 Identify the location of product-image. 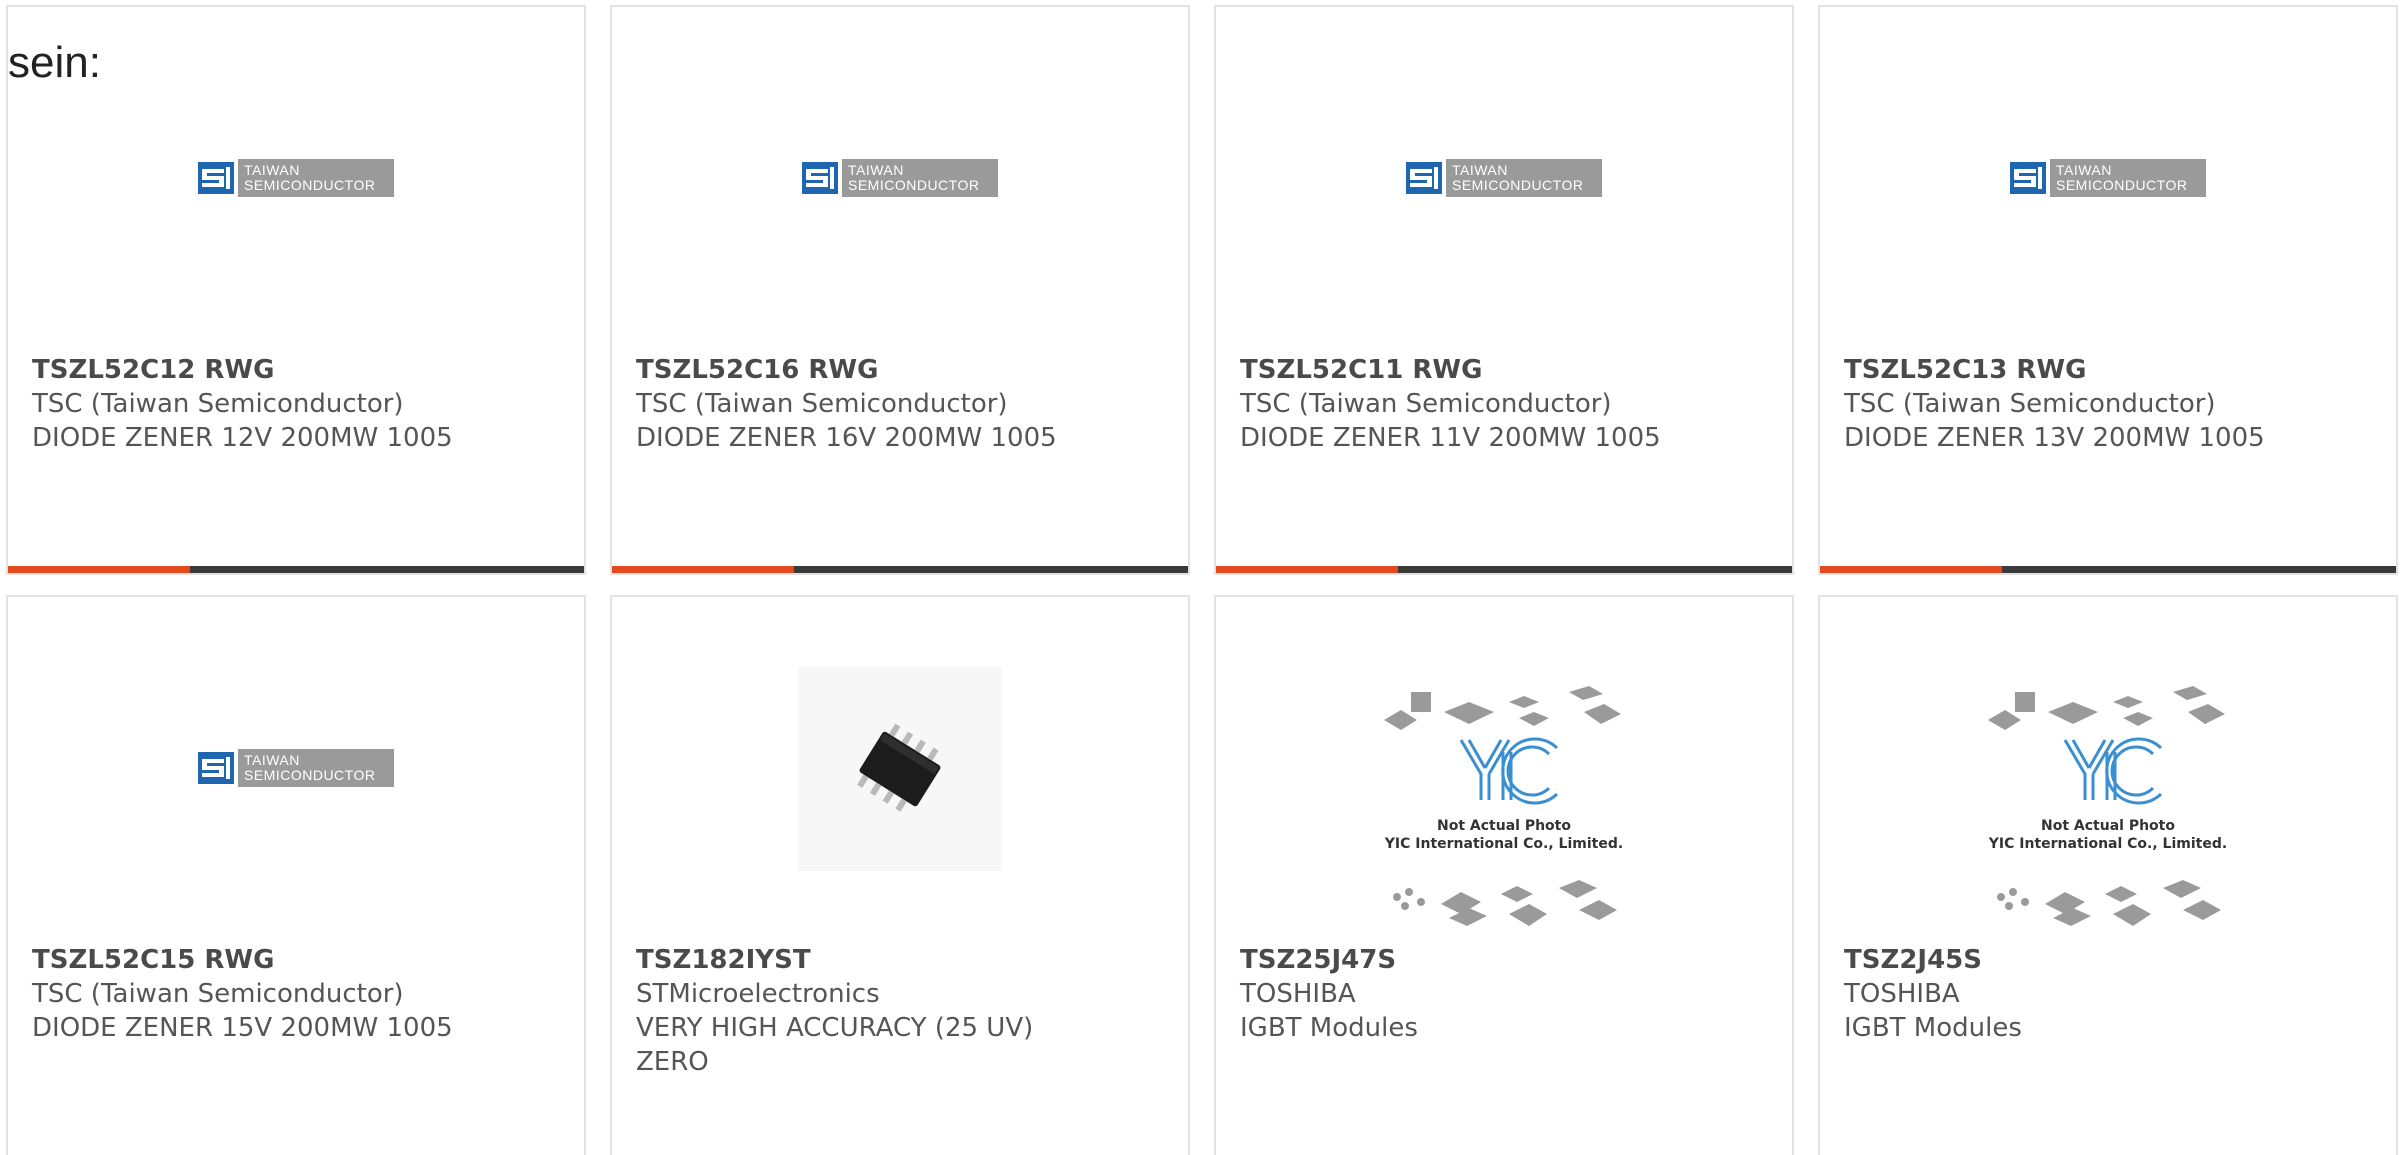
(900, 797).